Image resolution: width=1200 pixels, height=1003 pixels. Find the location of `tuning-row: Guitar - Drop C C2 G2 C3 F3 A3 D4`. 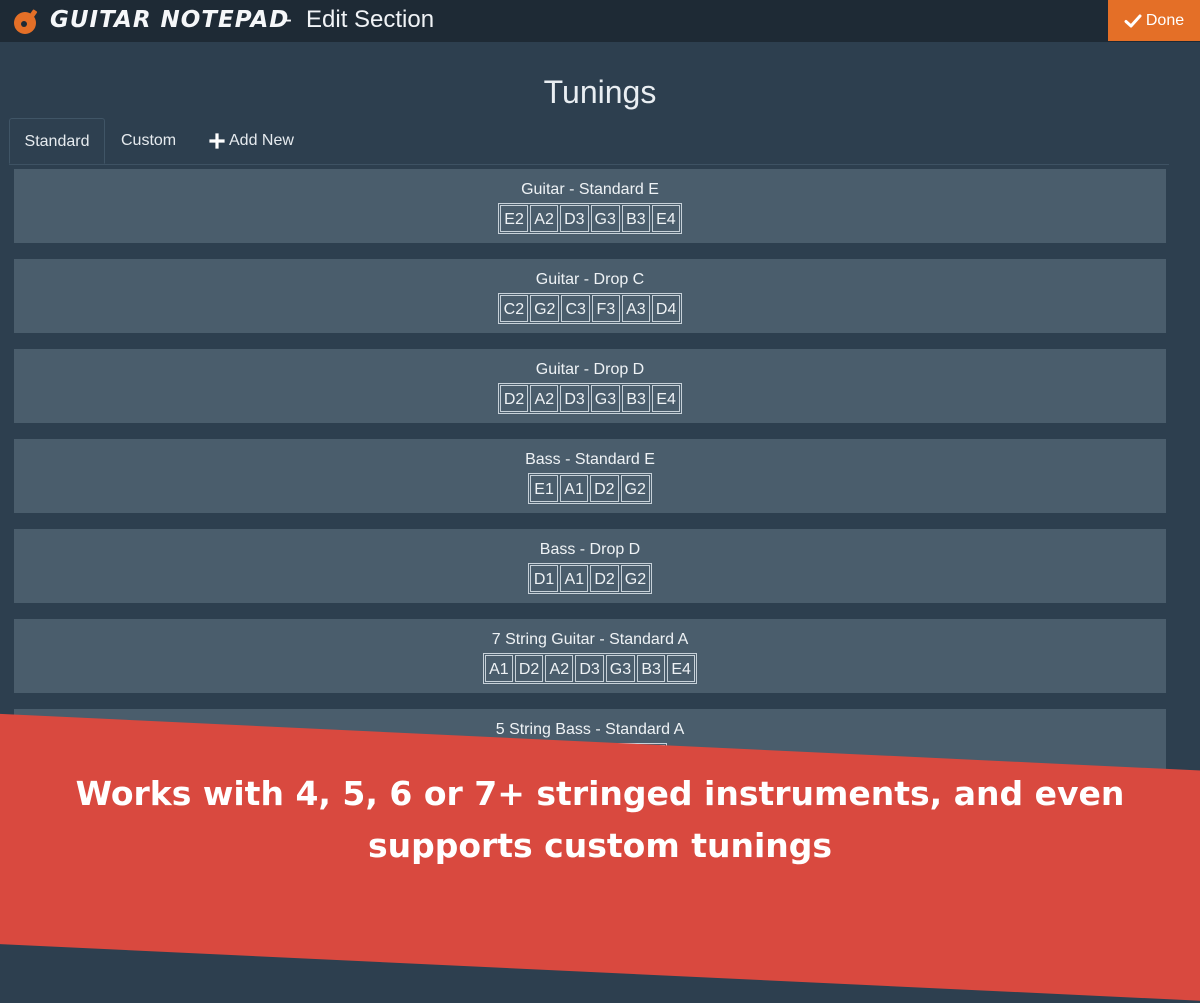

tuning-row: Guitar - Drop C C2 G2 C3 F3 A3 D4 is located at coordinates (590, 296).